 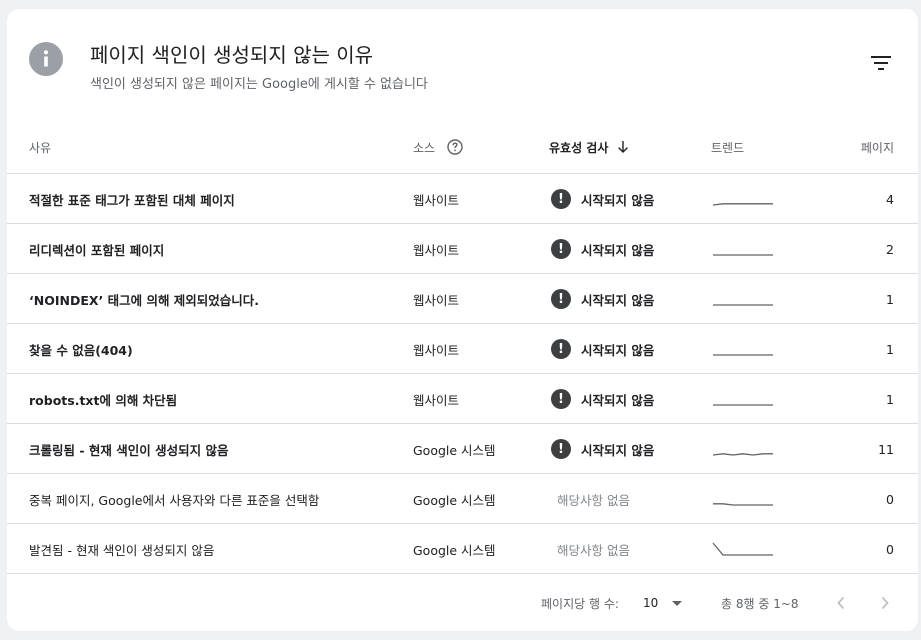 I want to click on row-validation: 해당사항 없음, so click(x=590, y=499).